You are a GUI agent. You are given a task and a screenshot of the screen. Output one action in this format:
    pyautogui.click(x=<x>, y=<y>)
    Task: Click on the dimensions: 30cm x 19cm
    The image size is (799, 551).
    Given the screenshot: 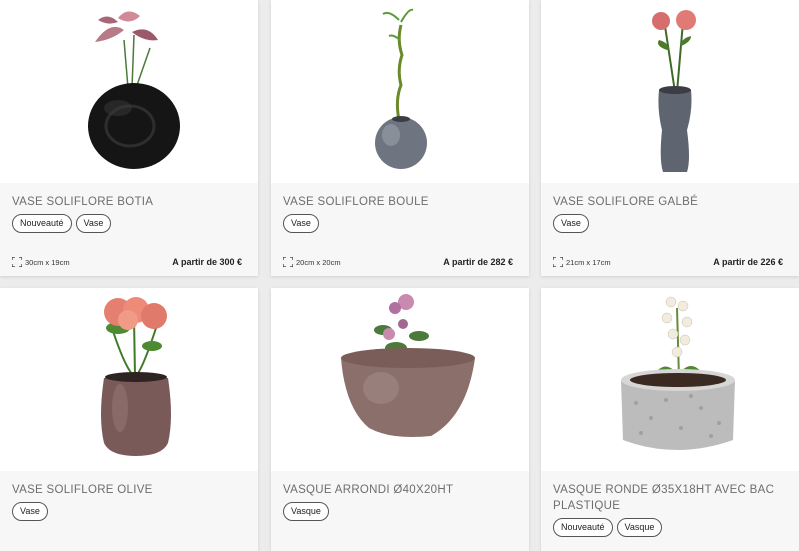 What is the action you would take?
    pyautogui.click(x=41, y=262)
    